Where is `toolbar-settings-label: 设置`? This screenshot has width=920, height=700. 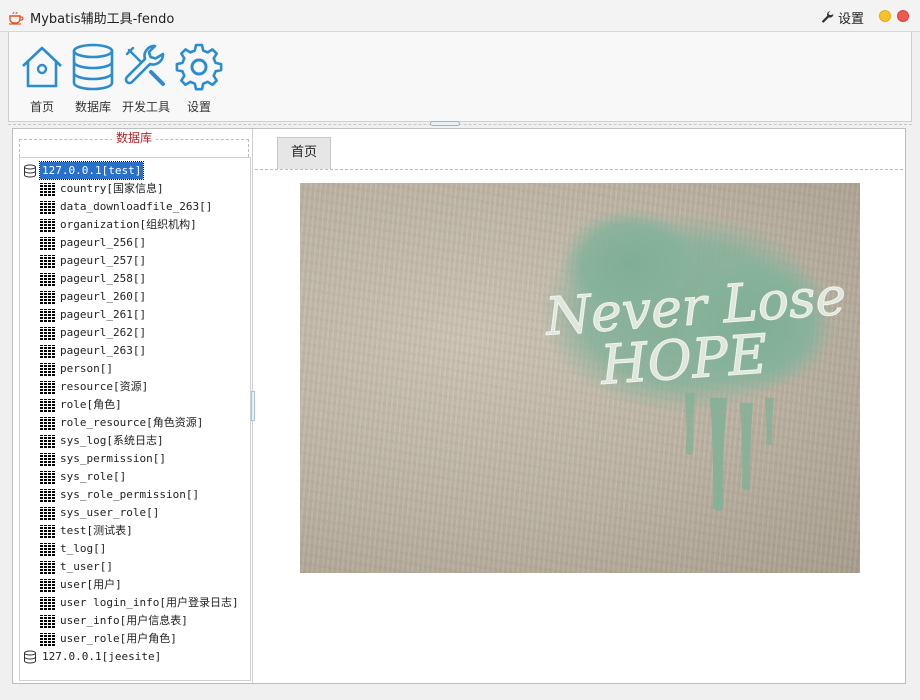 toolbar-settings-label: 设置 is located at coordinates (198, 107).